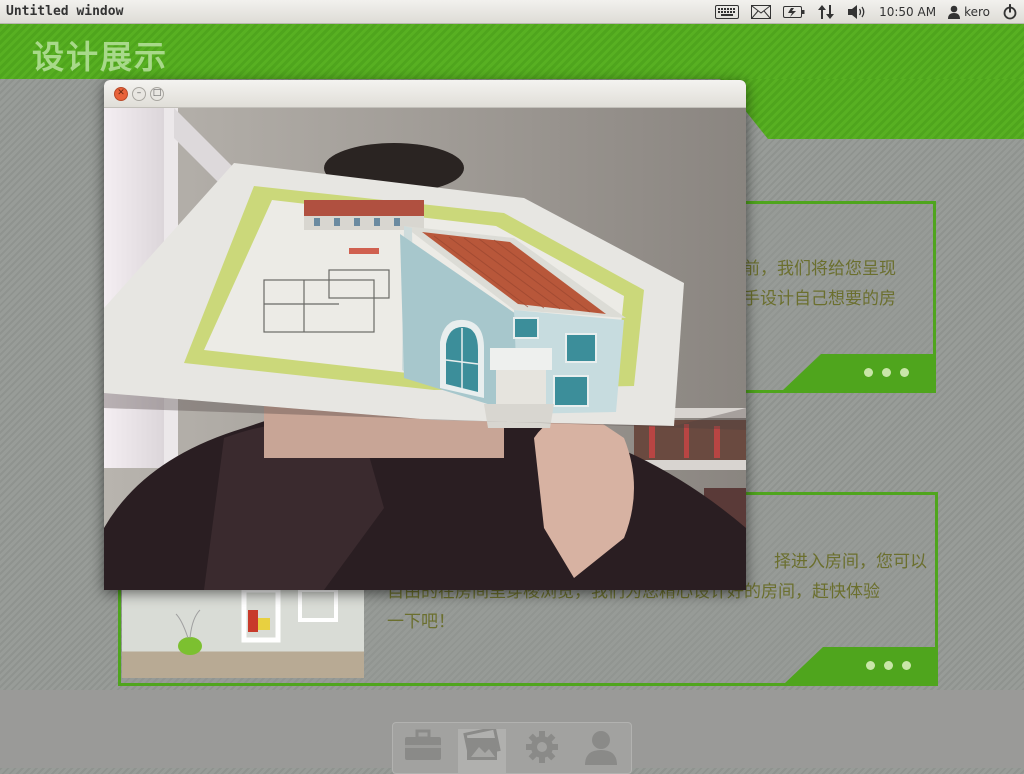 Image resolution: width=1024 pixels, height=774 pixels. I want to click on top-panel: Untitled window 10:50 AM kero, so click(512, 12).